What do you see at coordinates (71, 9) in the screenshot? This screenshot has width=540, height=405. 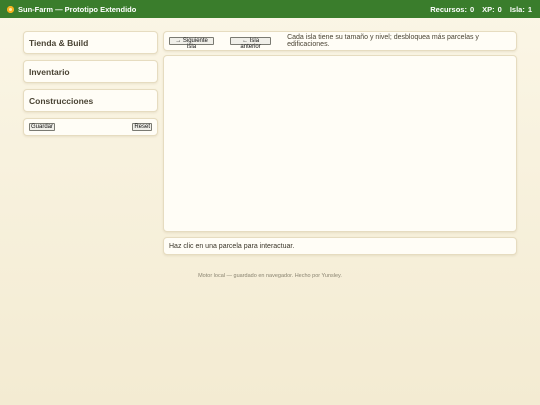 I see `brand: Sun-Farm — Prototipo Extendido` at bounding box center [71, 9].